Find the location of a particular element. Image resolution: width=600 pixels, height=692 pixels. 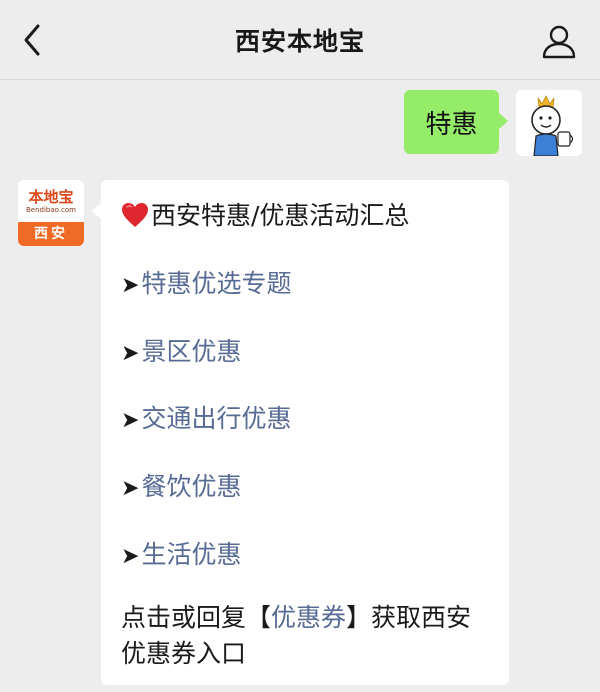

coupon-link: 优惠券 is located at coordinates (308, 617).